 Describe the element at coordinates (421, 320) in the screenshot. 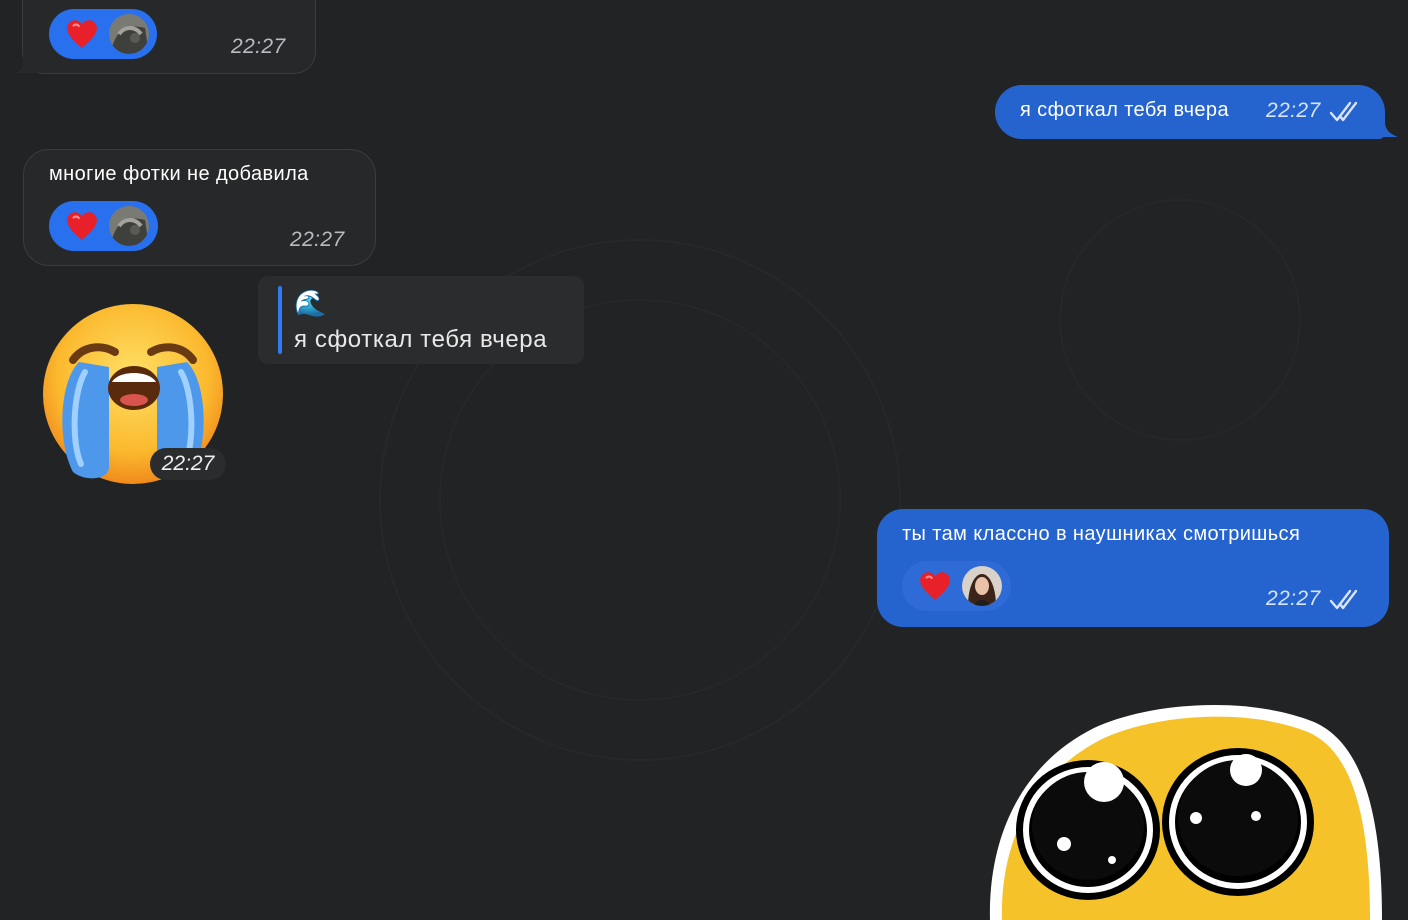

I see `reply-preview: 🌊 я сфоткал тебя вчера` at that location.